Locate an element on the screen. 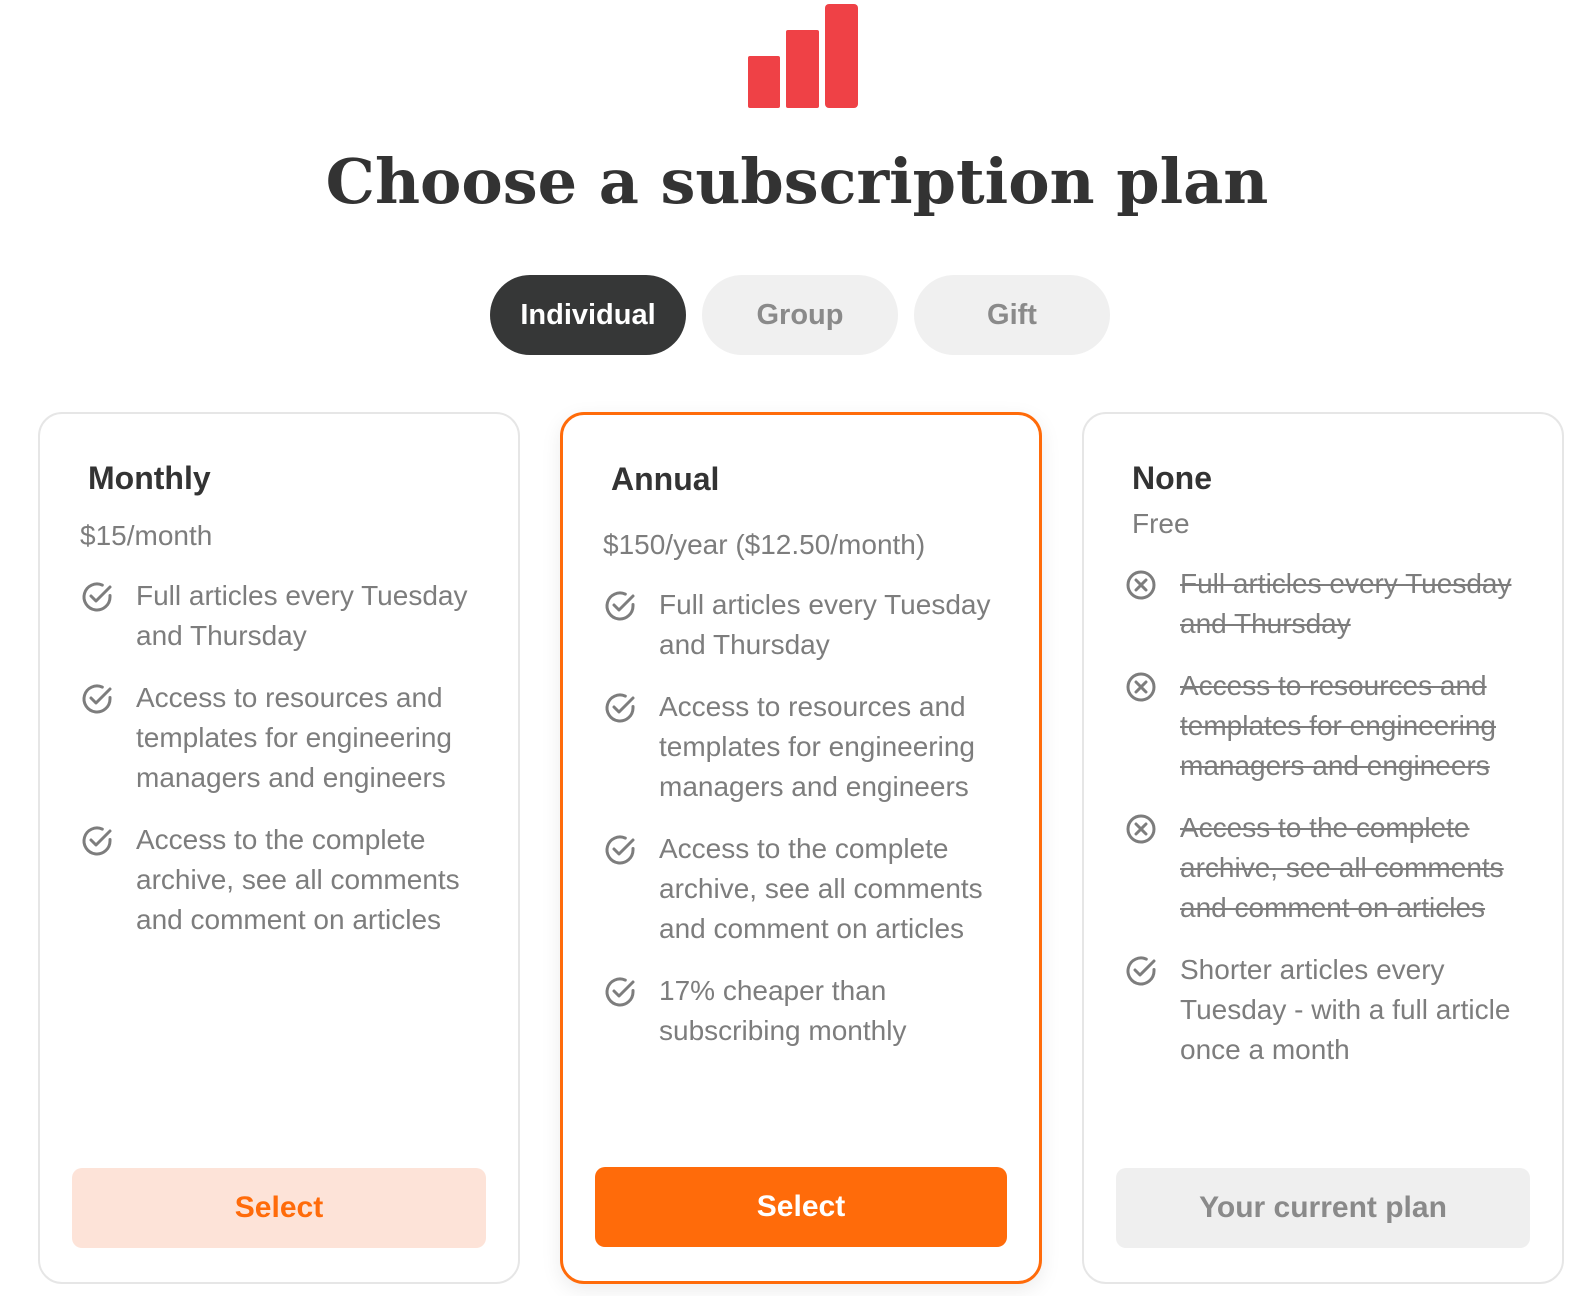  plan-type-tabs: Individual Group Gift is located at coordinates (800, 315).